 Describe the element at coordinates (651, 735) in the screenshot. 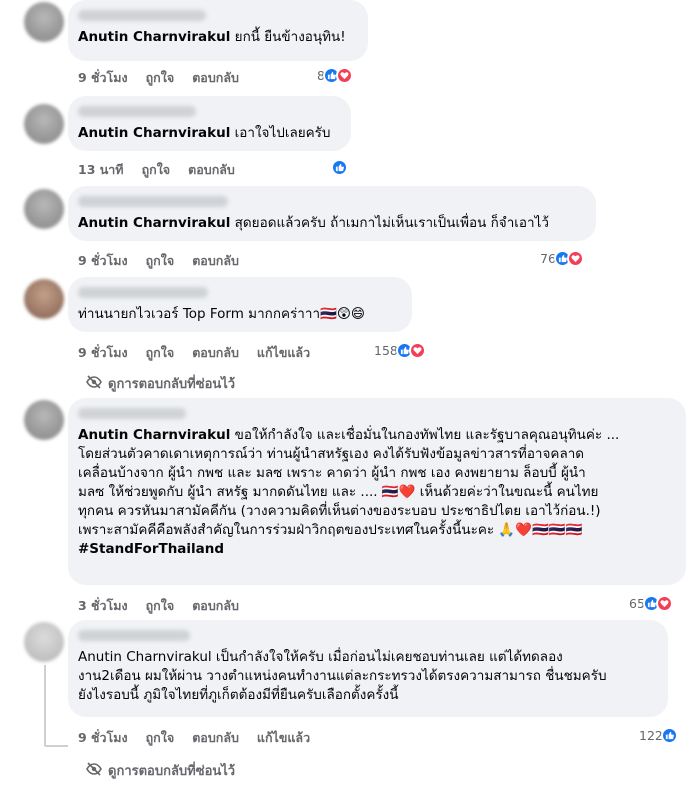

I see `reaction-count: 122` at that location.